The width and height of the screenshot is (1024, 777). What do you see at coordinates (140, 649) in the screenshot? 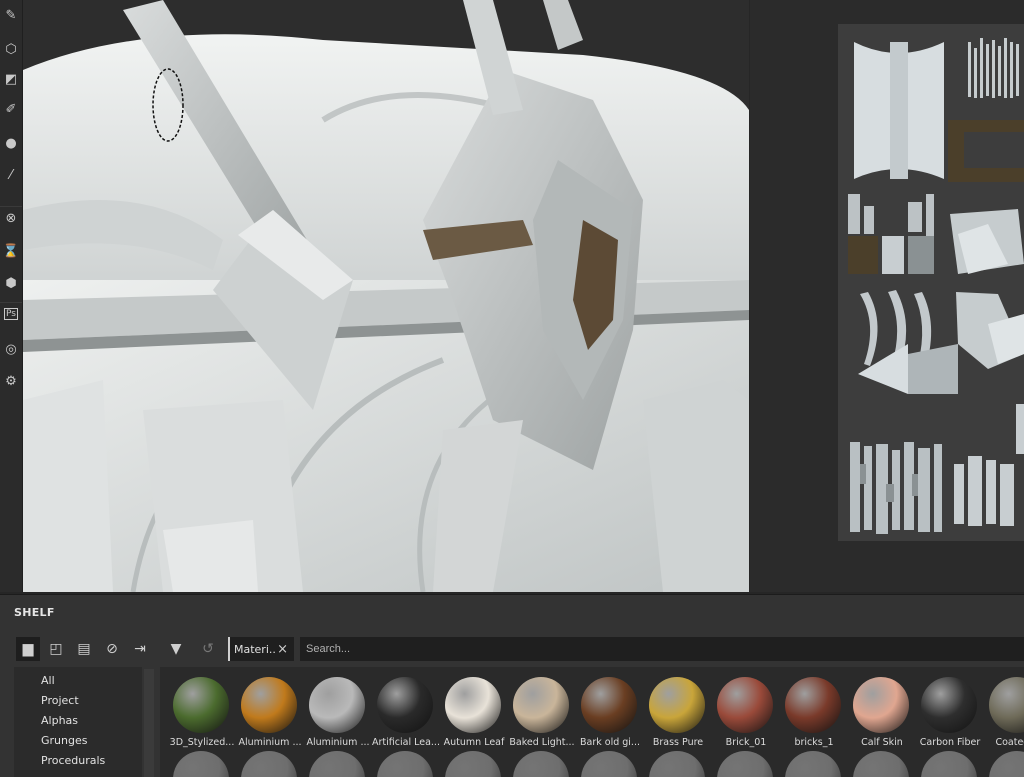
I see `import-icon: ⇥` at bounding box center [140, 649].